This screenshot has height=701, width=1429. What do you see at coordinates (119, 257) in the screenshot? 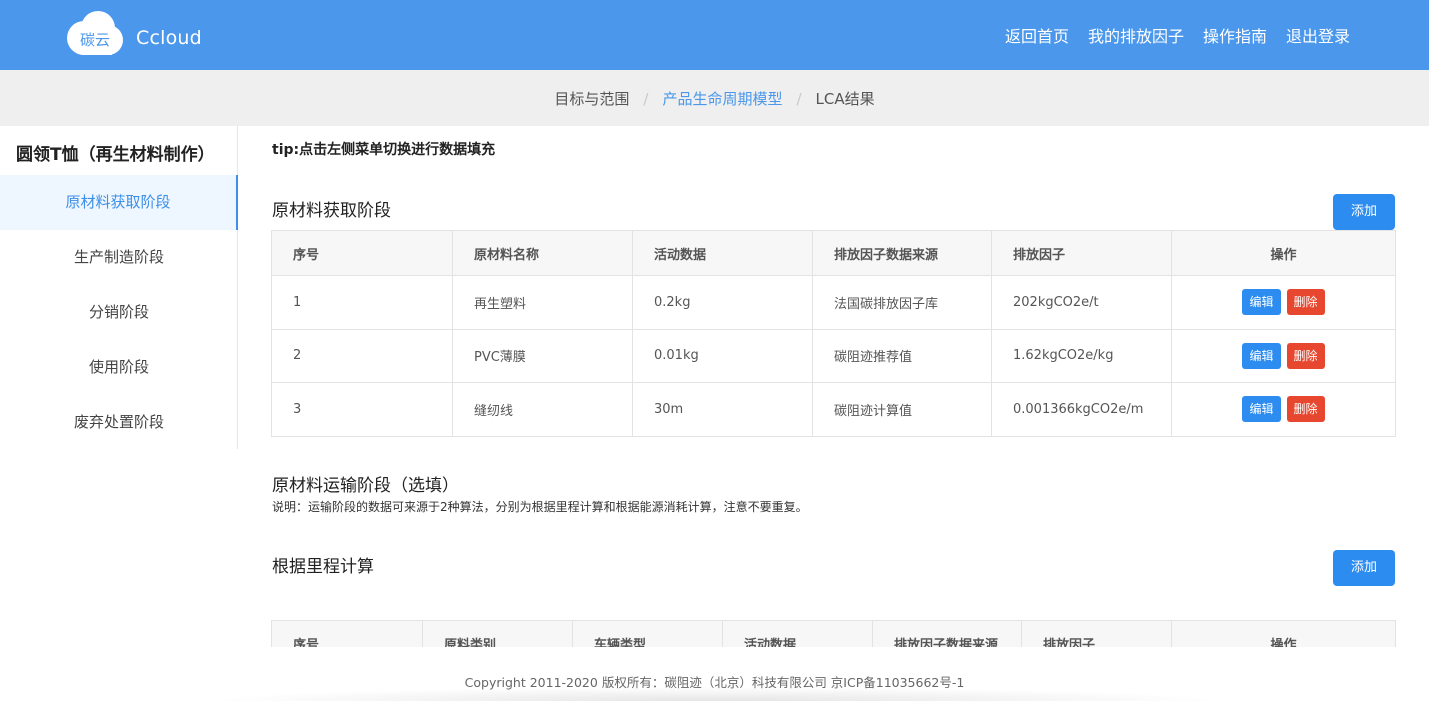
I see `menu-production: 生产制造阶段` at bounding box center [119, 257].